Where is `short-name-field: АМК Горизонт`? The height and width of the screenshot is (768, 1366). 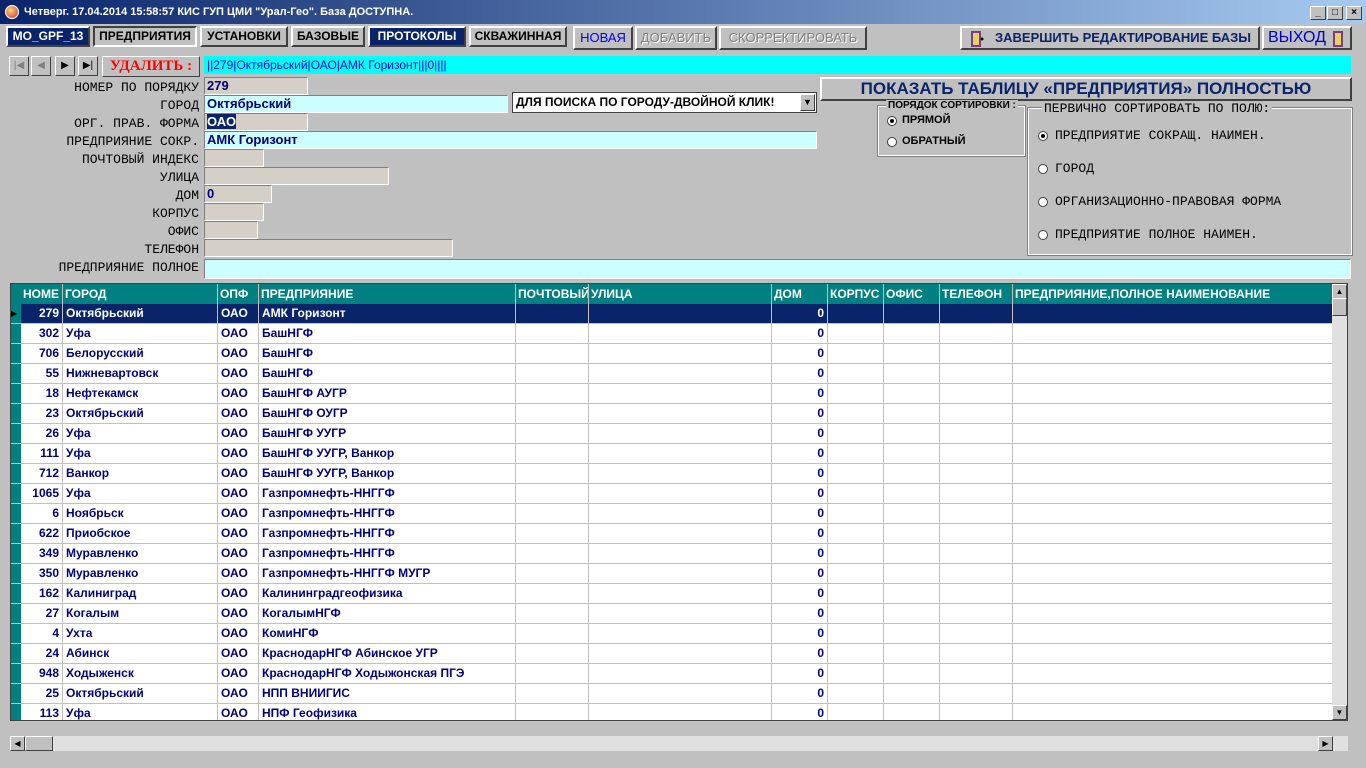 short-name-field: АМК Горизонт is located at coordinates (510, 140).